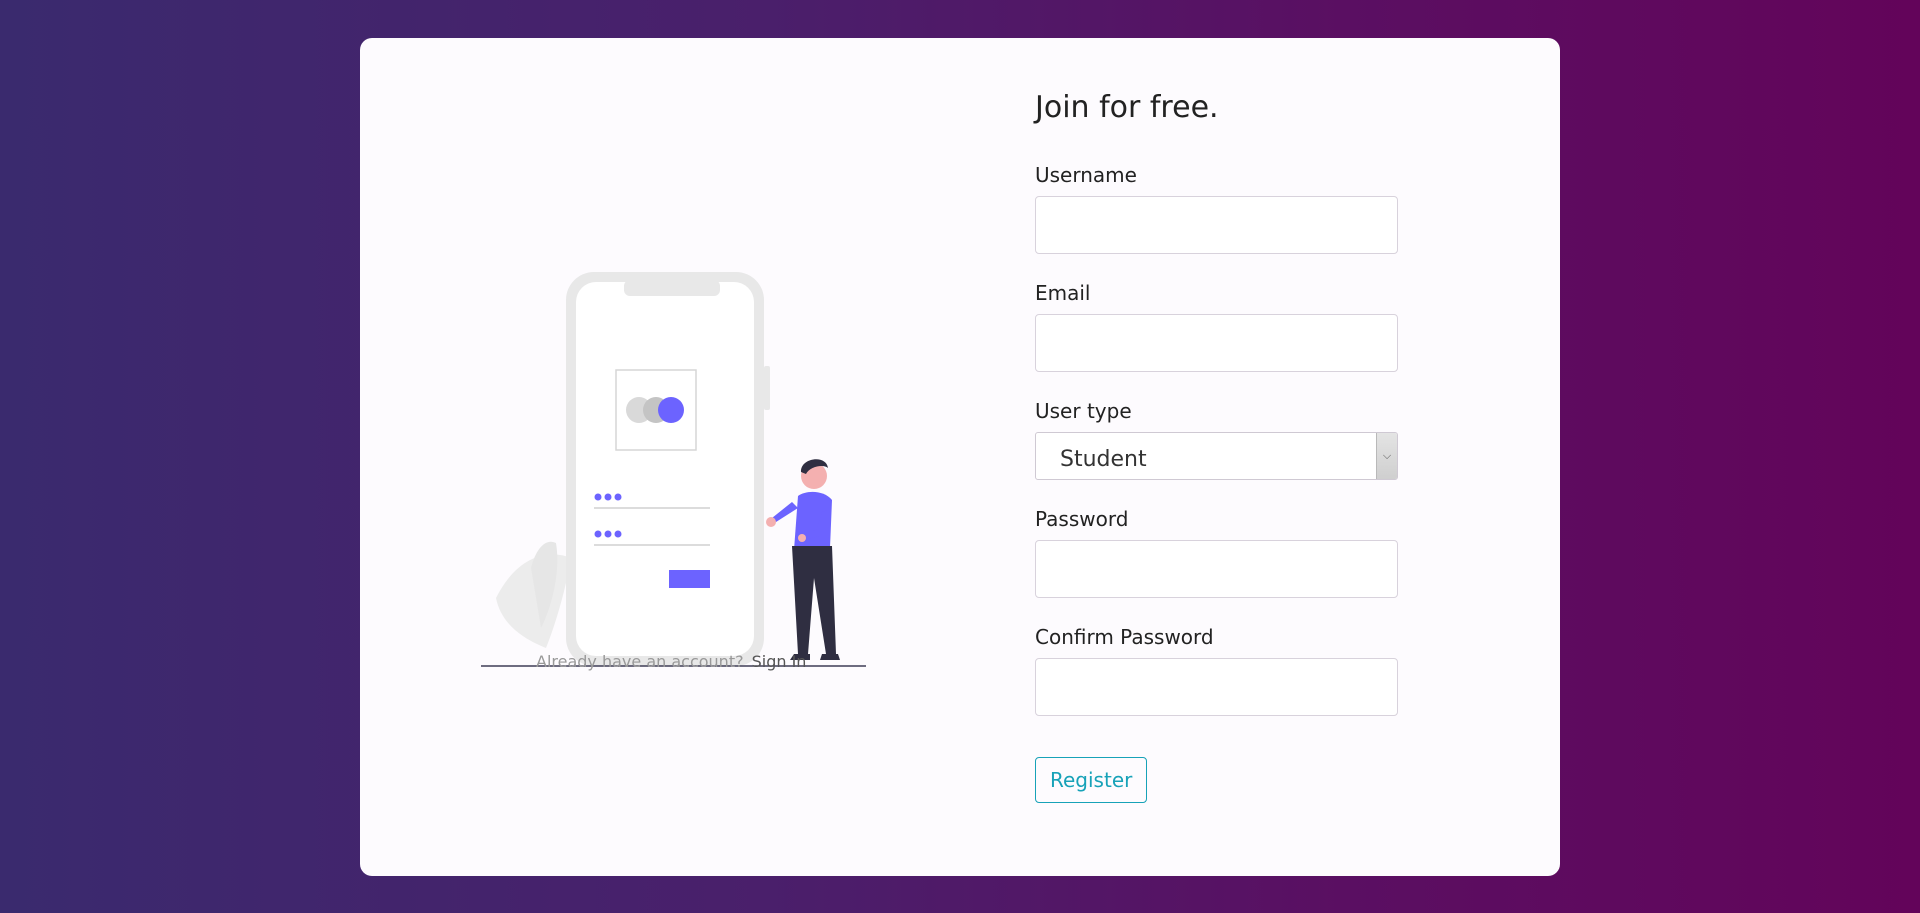  What do you see at coordinates (1127, 107) in the screenshot?
I see `form-title: Join for free.` at bounding box center [1127, 107].